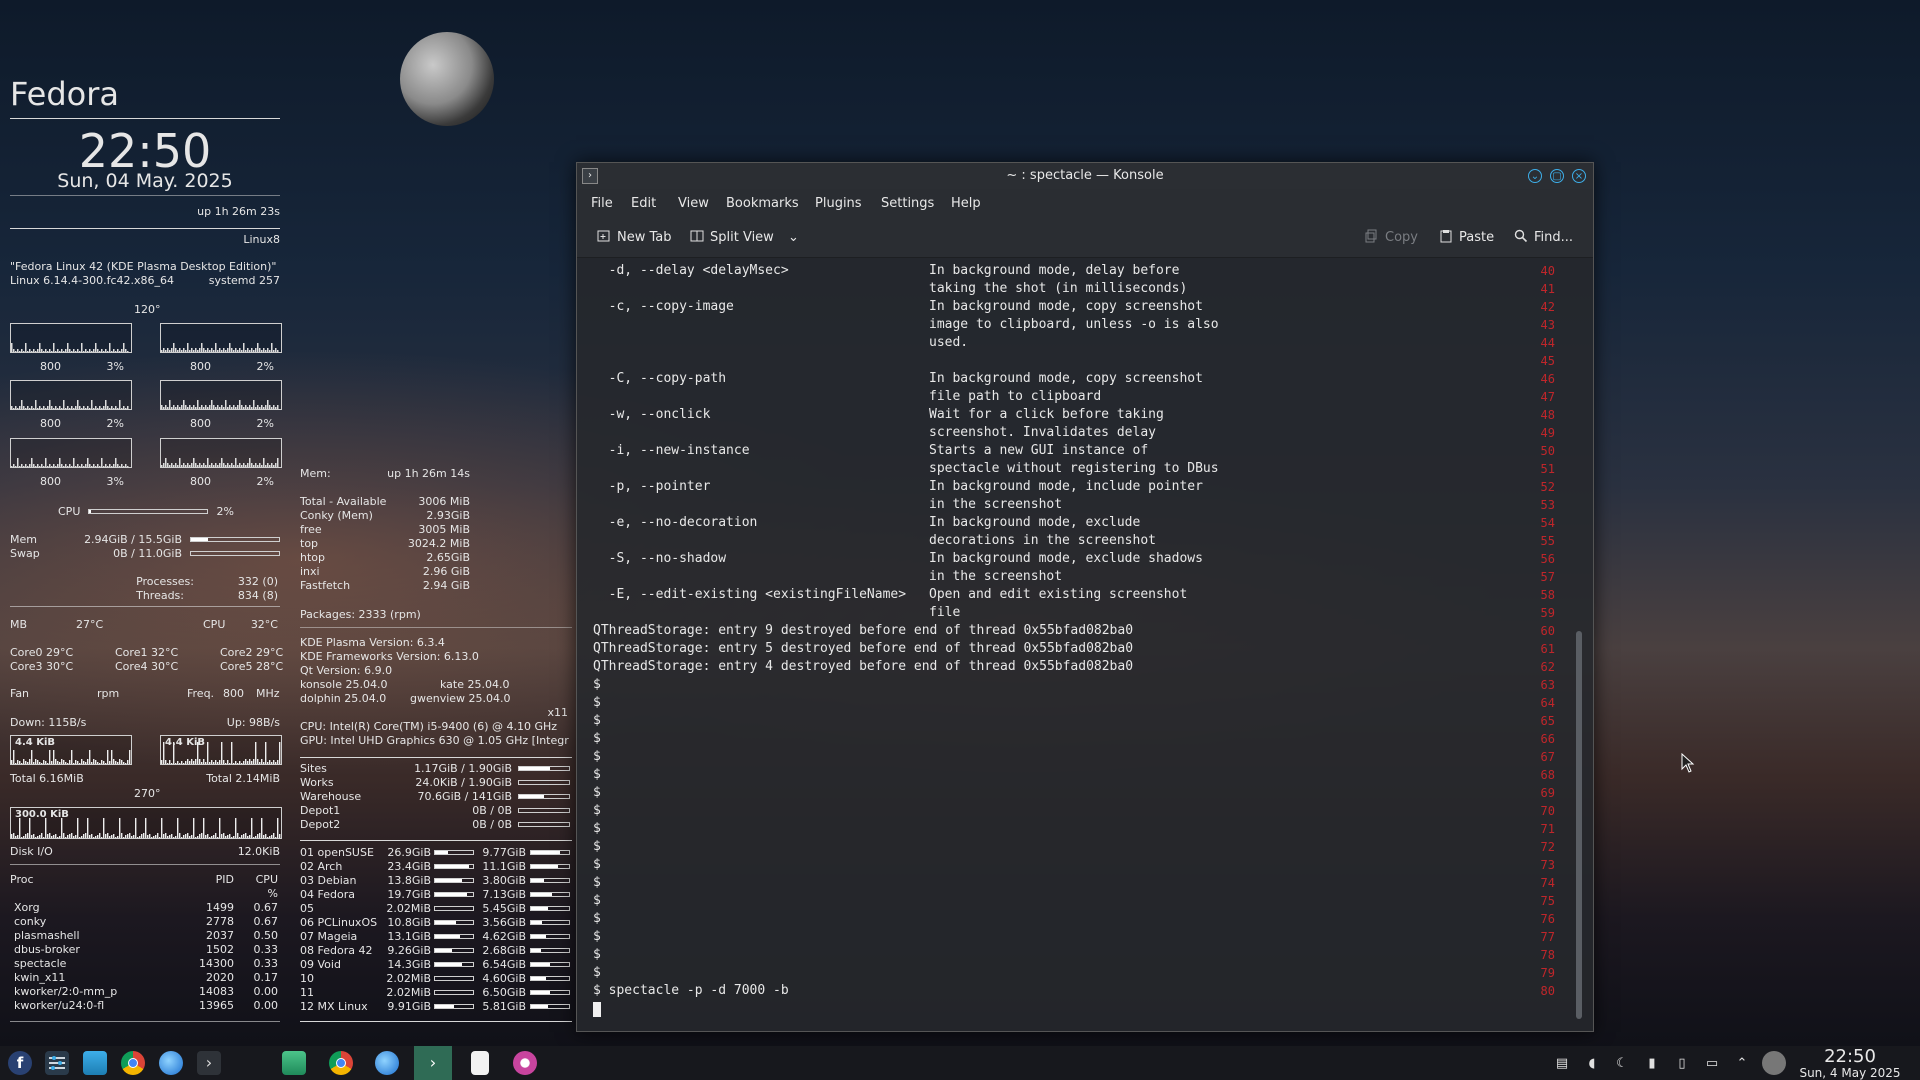 This screenshot has height=1080, width=1920. I want to click on settings-icon, so click(57, 1063).